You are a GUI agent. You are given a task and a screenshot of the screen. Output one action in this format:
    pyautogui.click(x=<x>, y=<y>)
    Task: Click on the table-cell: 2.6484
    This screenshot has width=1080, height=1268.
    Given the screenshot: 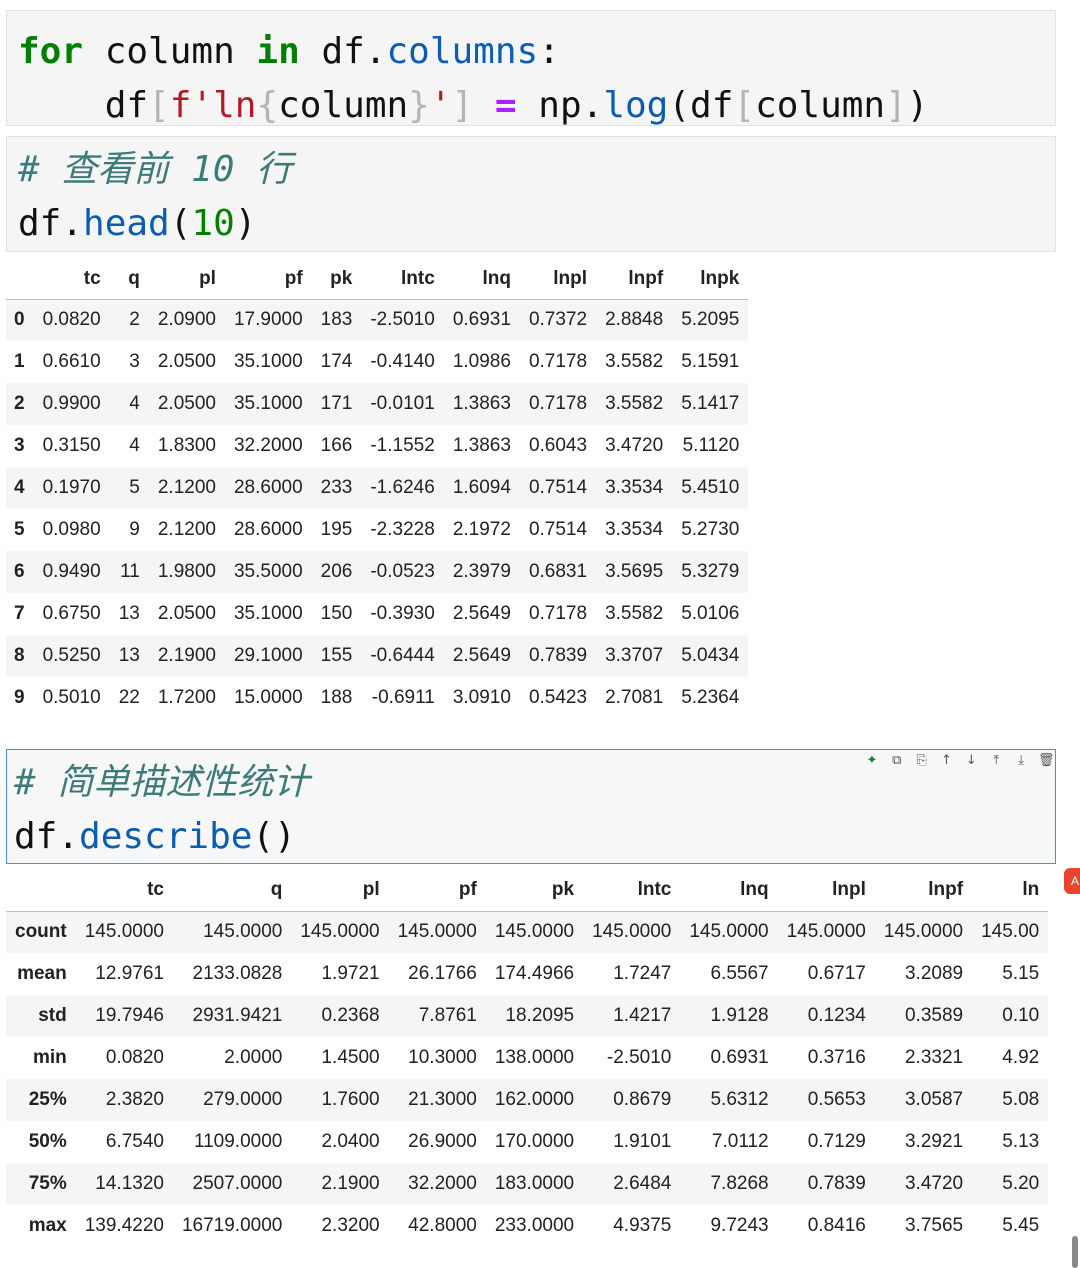 What is the action you would take?
    pyautogui.click(x=642, y=1183)
    